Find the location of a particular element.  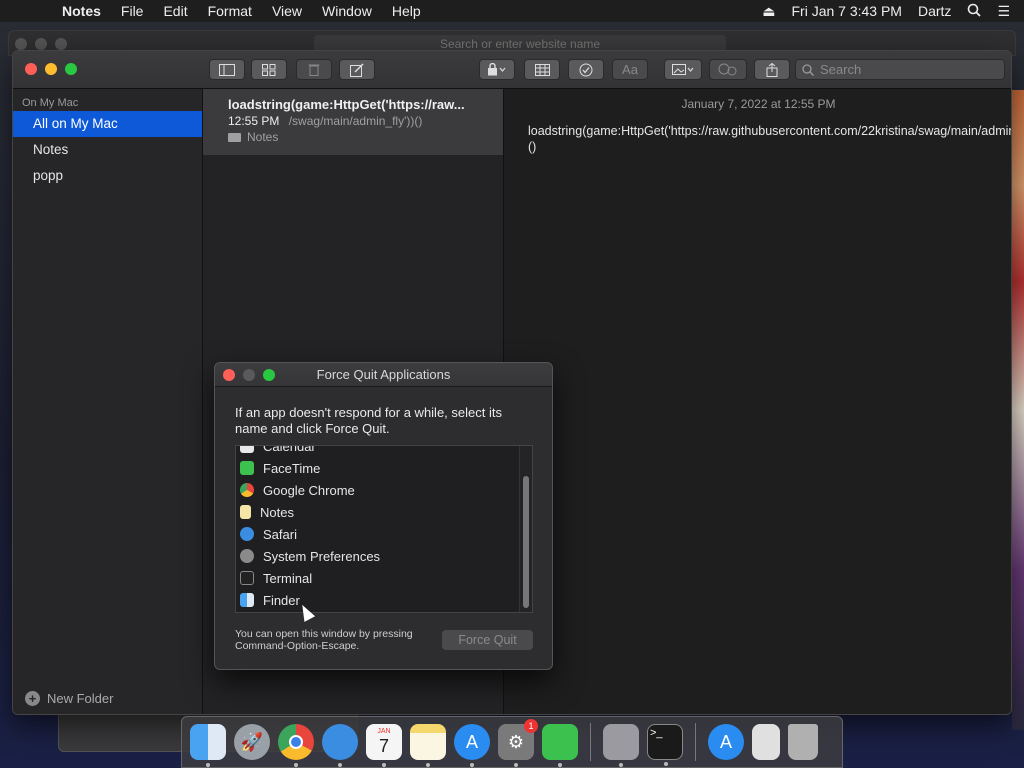

notes-toolbar: Aa Search is located at coordinates (512, 70).